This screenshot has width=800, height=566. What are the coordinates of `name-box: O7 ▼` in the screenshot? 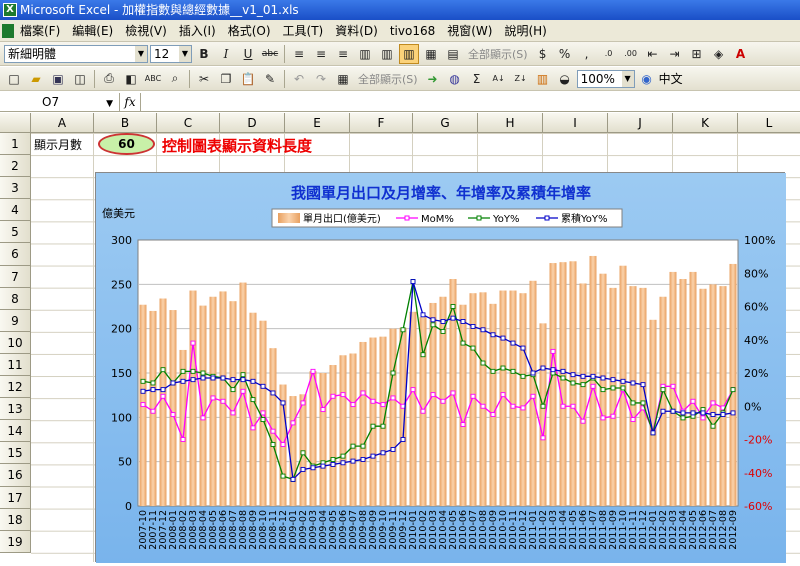 It's located at (60, 101).